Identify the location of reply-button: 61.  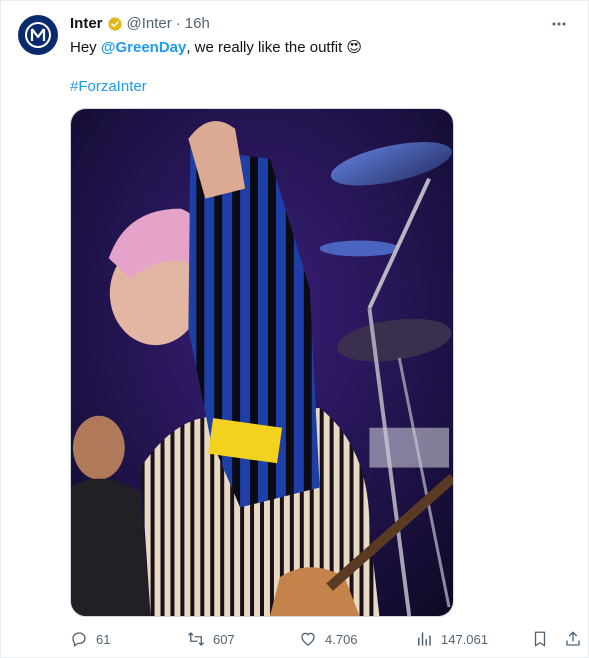
(90, 639).